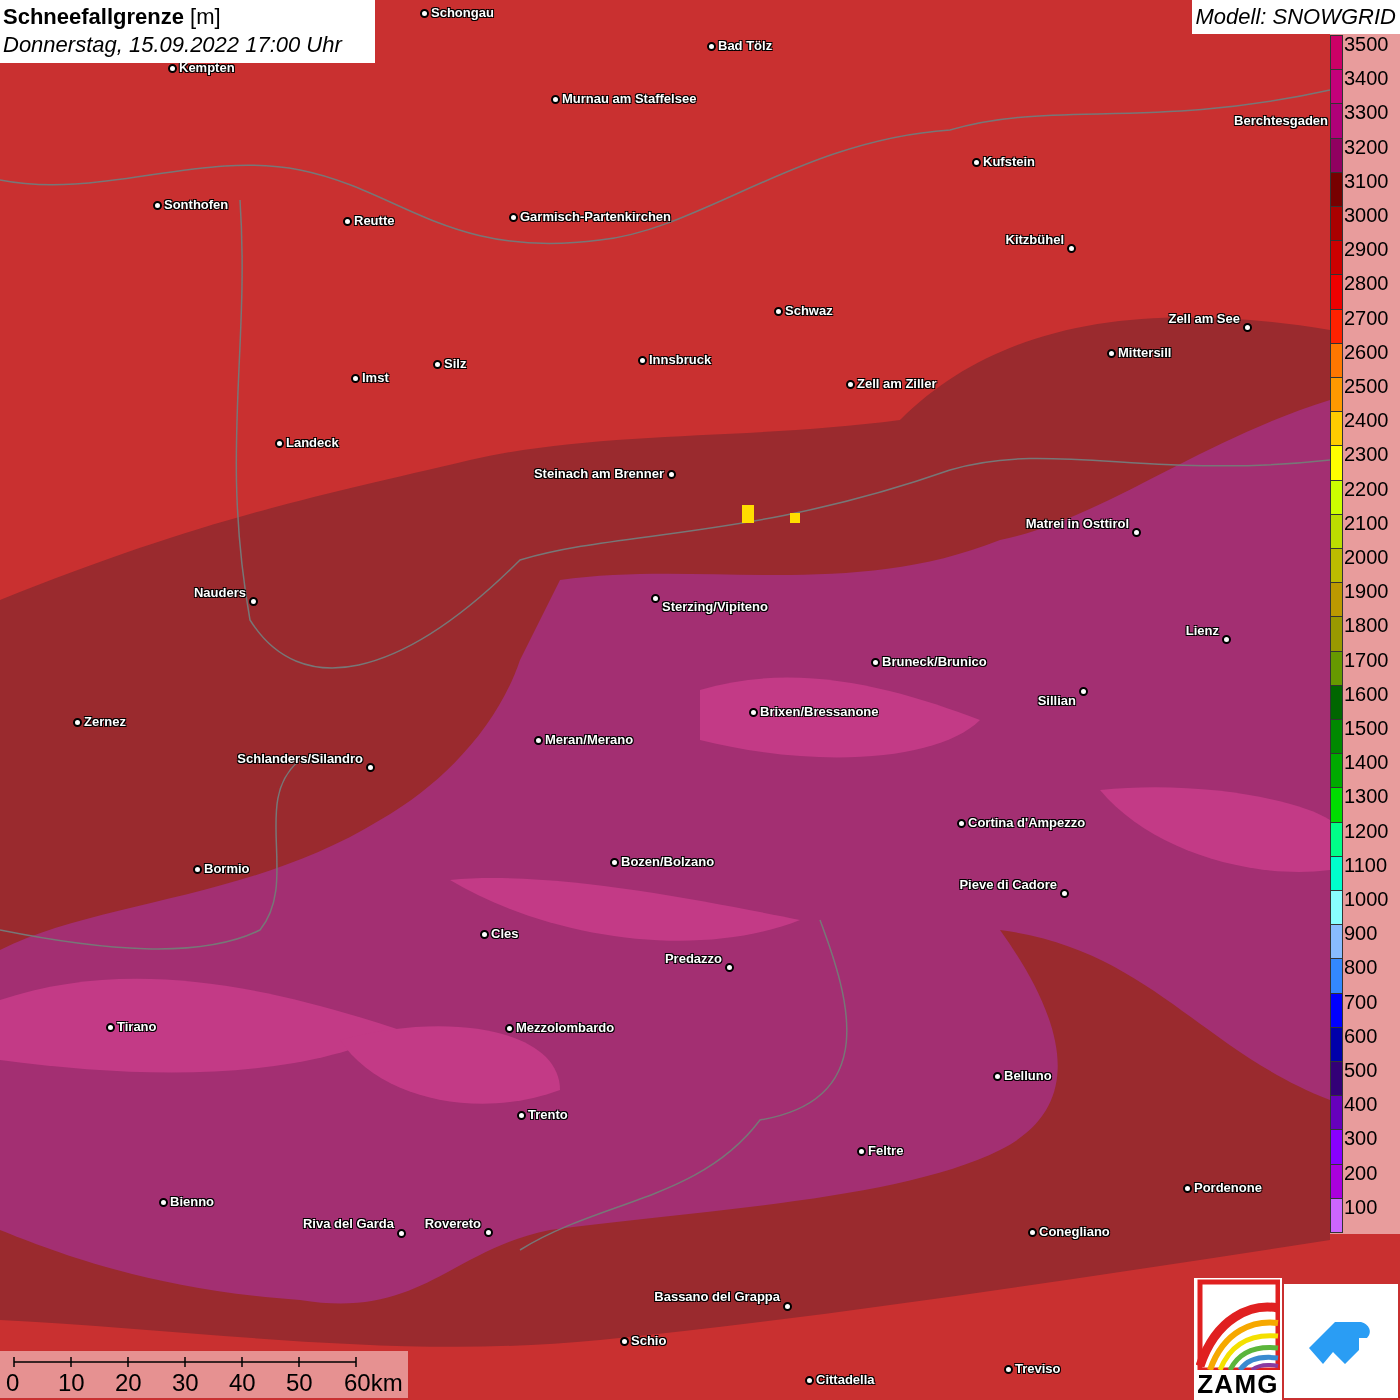 Image resolution: width=1400 pixels, height=1400 pixels. What do you see at coordinates (1361, 1104) in the screenshot?
I see `legend-label: 400` at bounding box center [1361, 1104].